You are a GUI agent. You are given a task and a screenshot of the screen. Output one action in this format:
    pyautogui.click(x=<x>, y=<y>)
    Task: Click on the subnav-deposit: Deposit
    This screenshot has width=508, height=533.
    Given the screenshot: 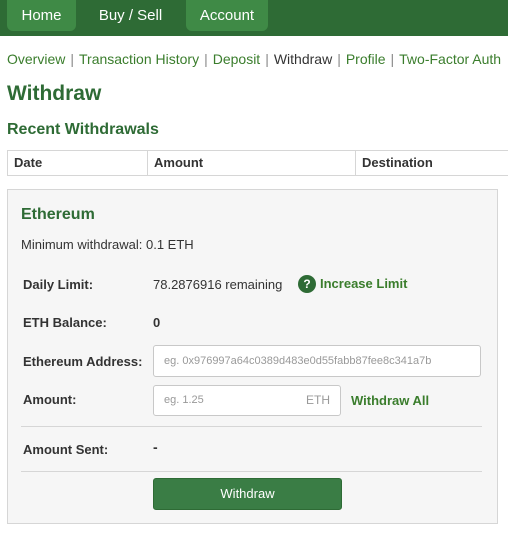 What is the action you would take?
    pyautogui.click(x=236, y=59)
    